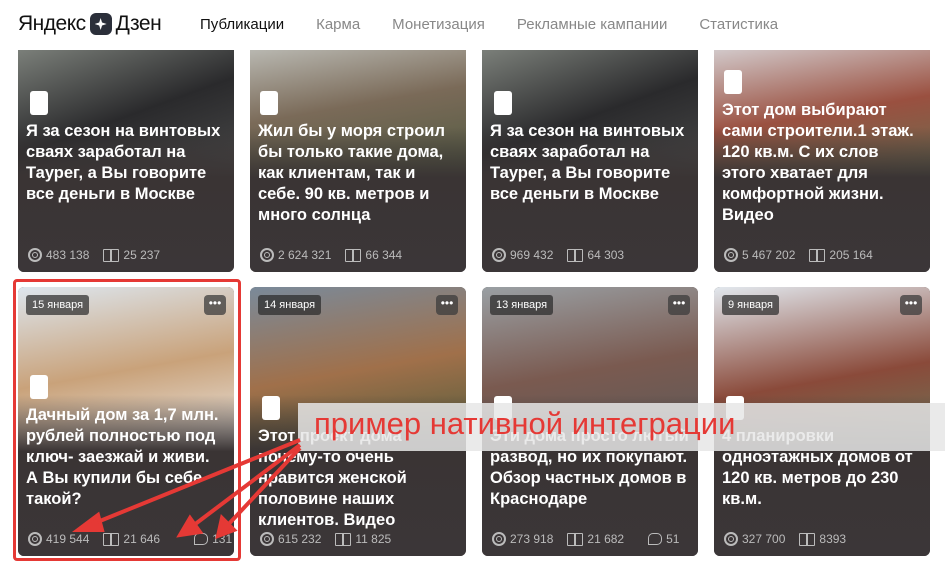 This screenshot has height=564, width=945. Describe the element at coordinates (100, 24) in the screenshot. I see `zen-logo-icon` at that location.